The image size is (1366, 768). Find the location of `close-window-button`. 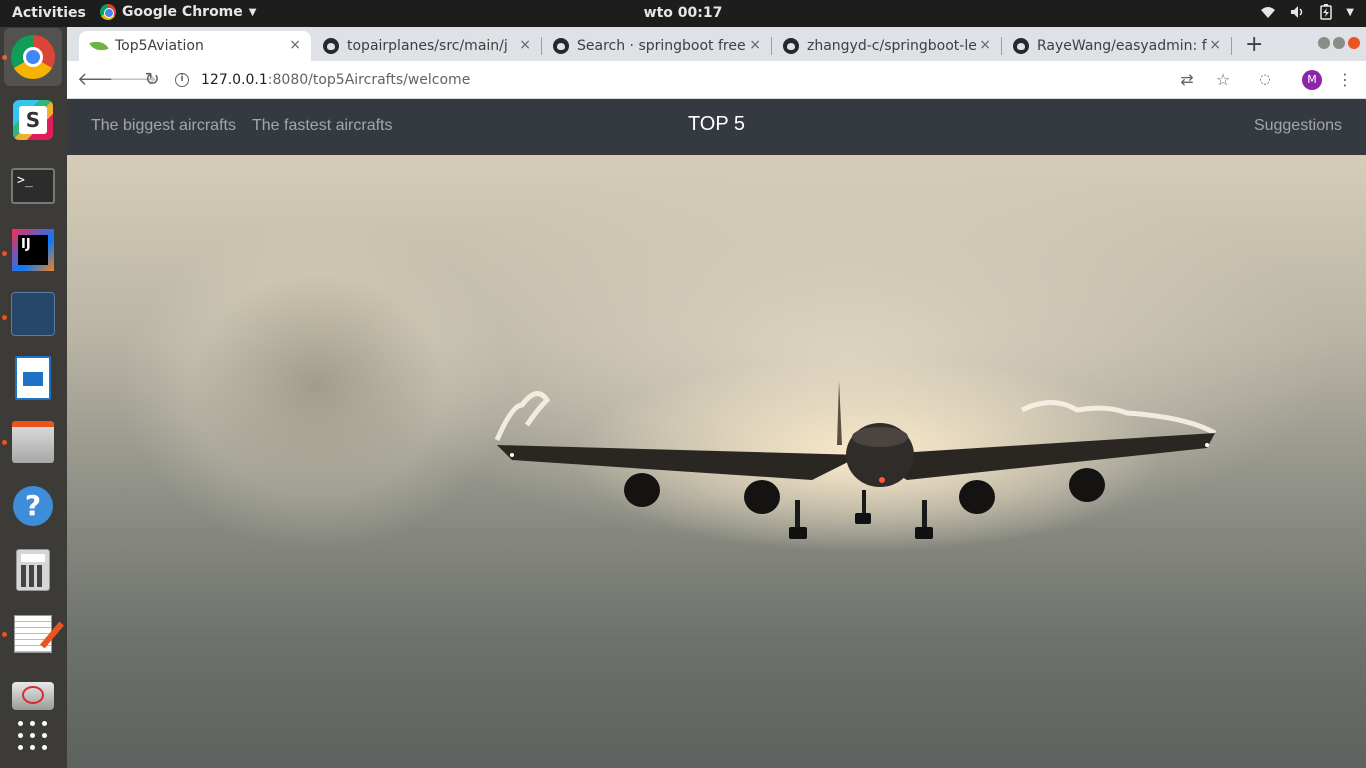

close-window-button is located at coordinates (1354, 43).